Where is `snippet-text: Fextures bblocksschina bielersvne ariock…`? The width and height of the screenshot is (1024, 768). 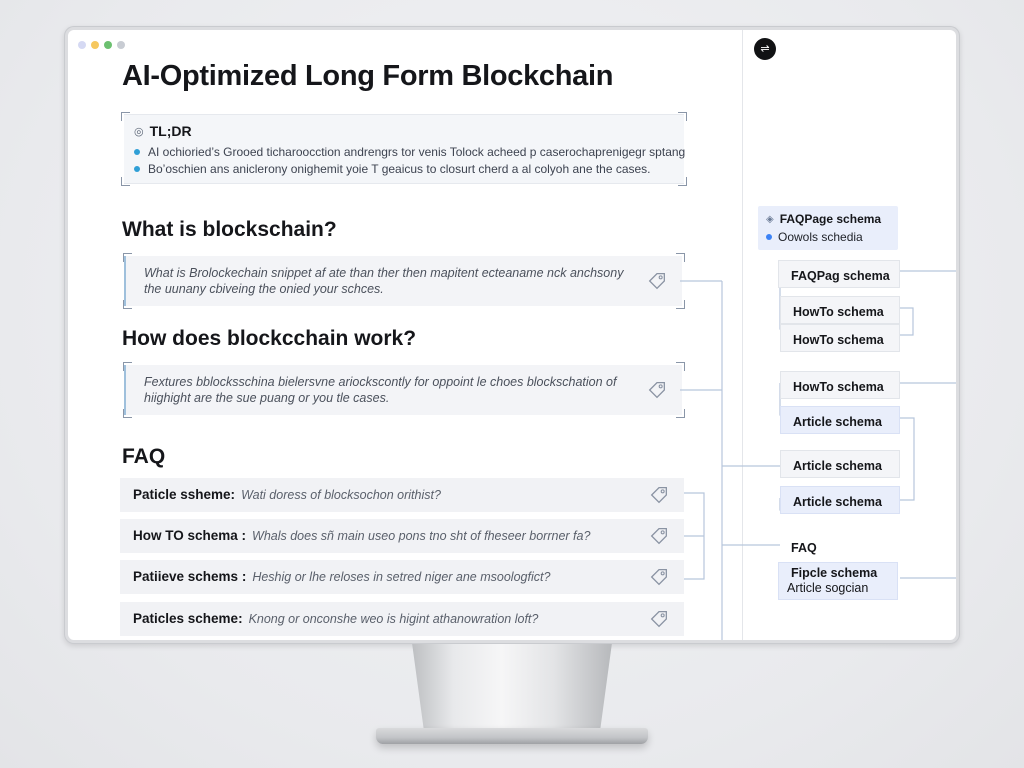 snippet-text: Fextures bblocksschina bielersvne ariock… is located at coordinates (380, 390).